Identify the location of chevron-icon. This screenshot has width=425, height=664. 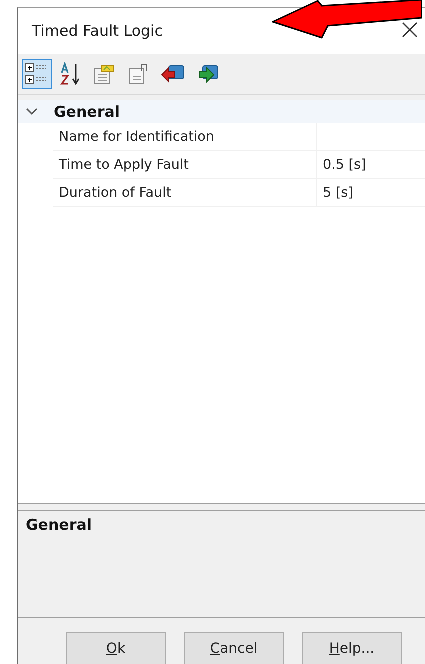
(32, 112).